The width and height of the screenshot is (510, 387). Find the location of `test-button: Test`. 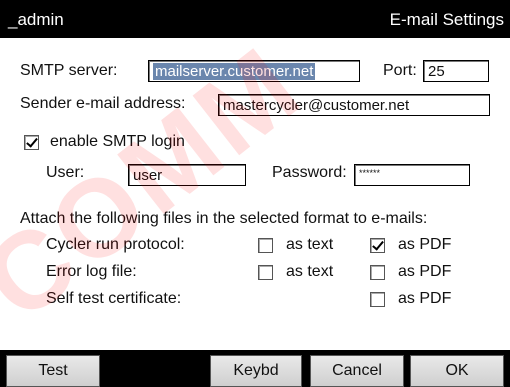

test-button: Test is located at coordinates (53, 371).